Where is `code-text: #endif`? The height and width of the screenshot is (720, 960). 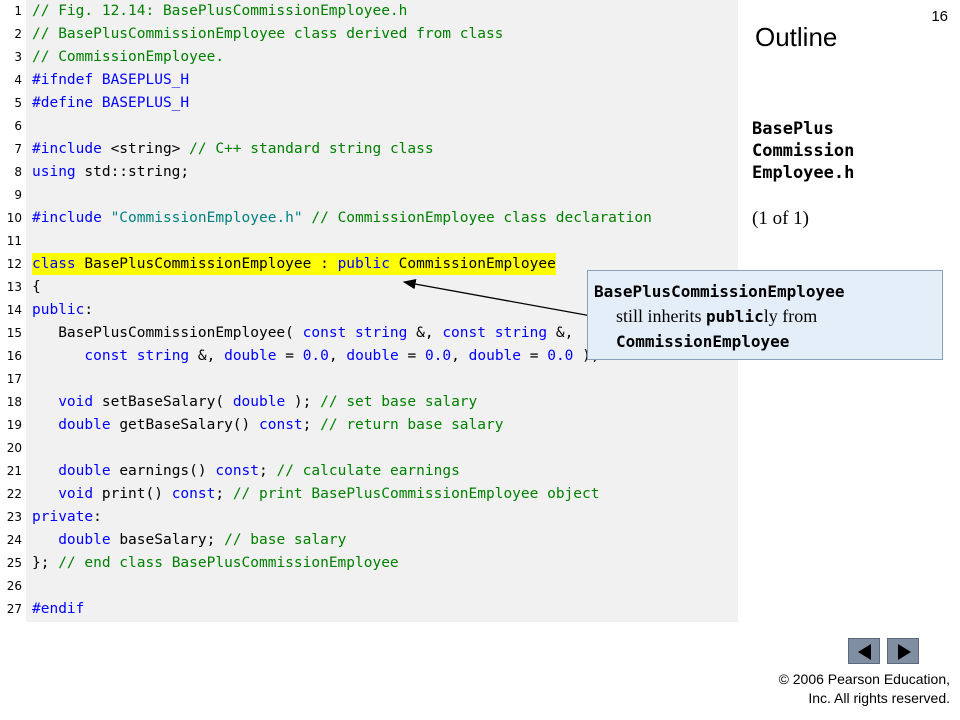
code-text: #endif is located at coordinates (58, 609).